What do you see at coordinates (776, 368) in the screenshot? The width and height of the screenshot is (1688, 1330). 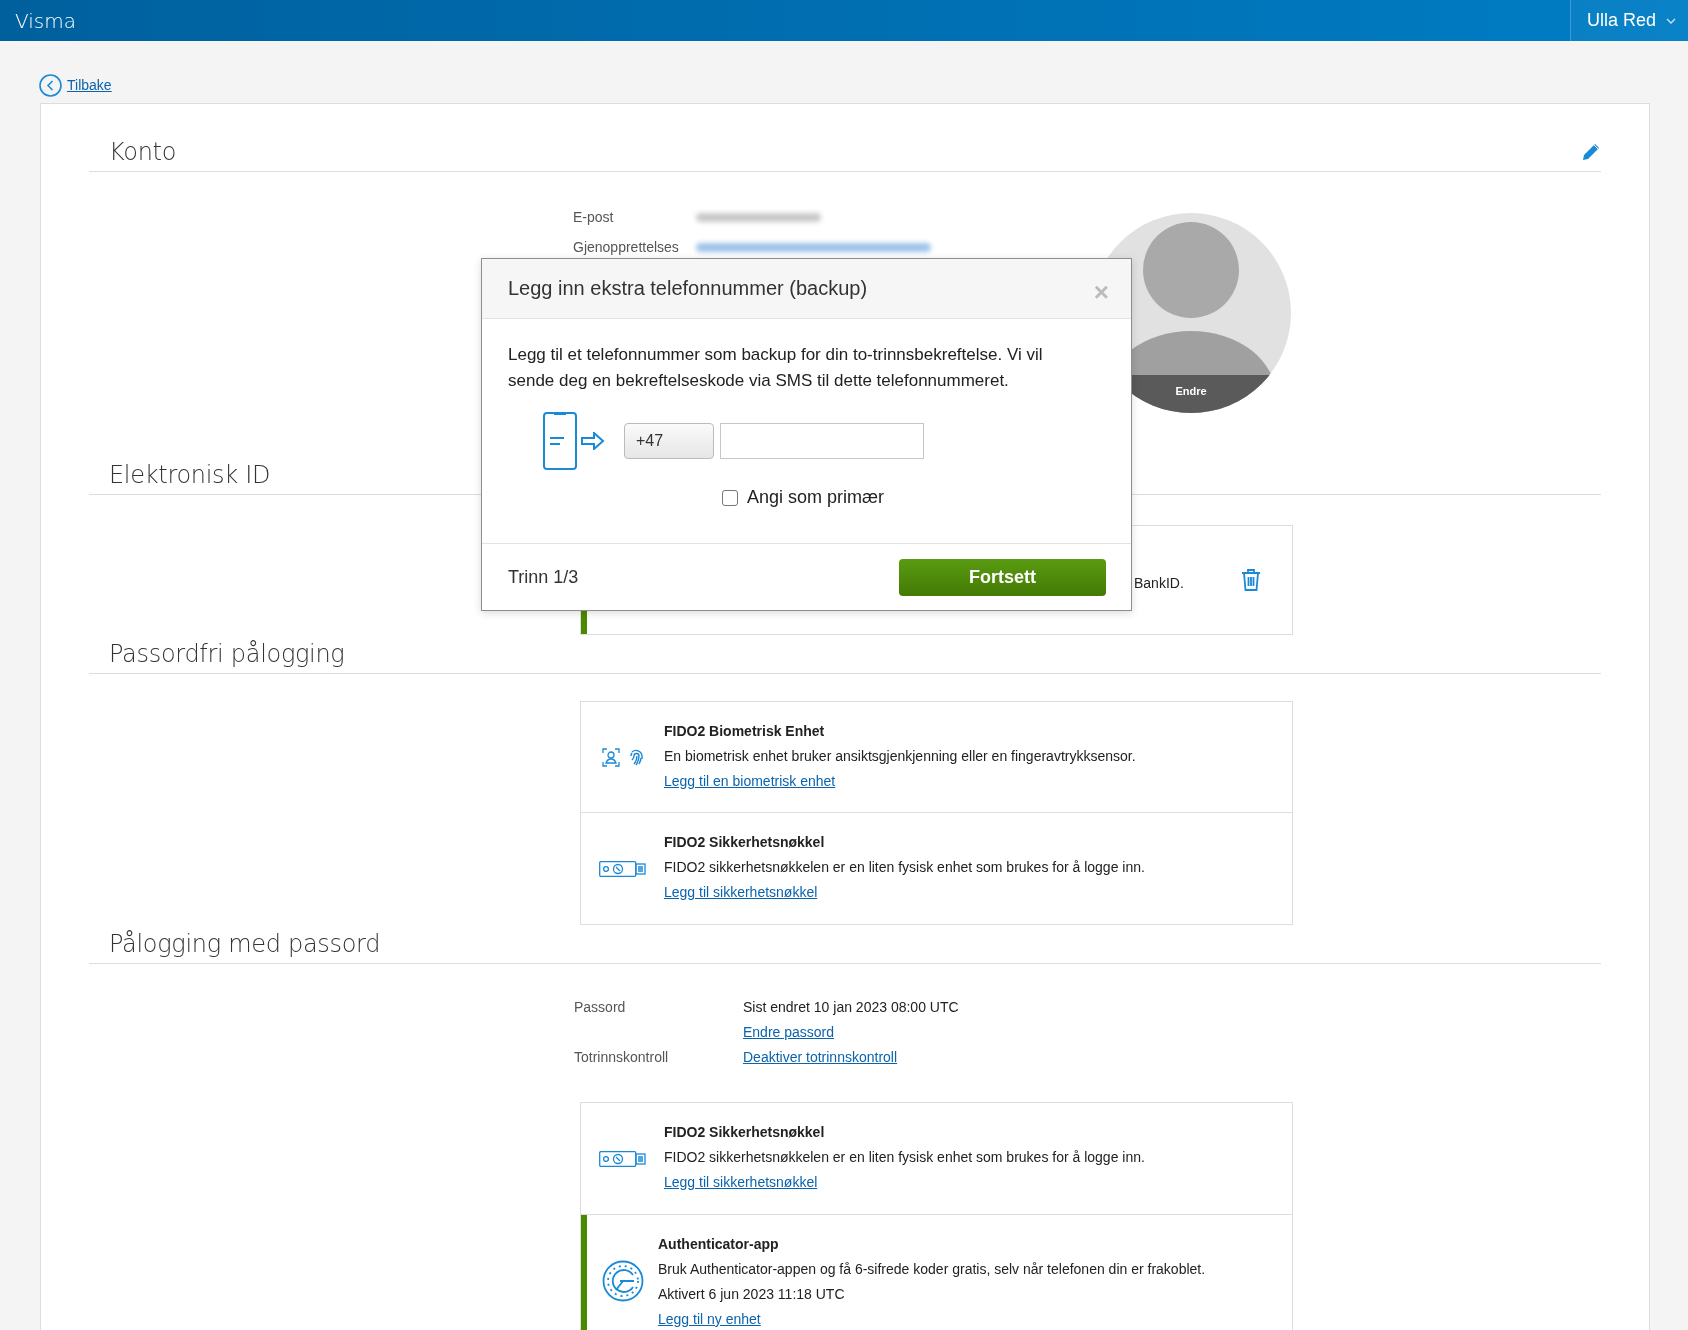 I see `modal-description: Legg til et telefonnummer som backup for din to-trinnsbekreftelse. Vi vil sende deg en bekreftelseskode via SMS til dette telefonnummeret.` at bounding box center [776, 368].